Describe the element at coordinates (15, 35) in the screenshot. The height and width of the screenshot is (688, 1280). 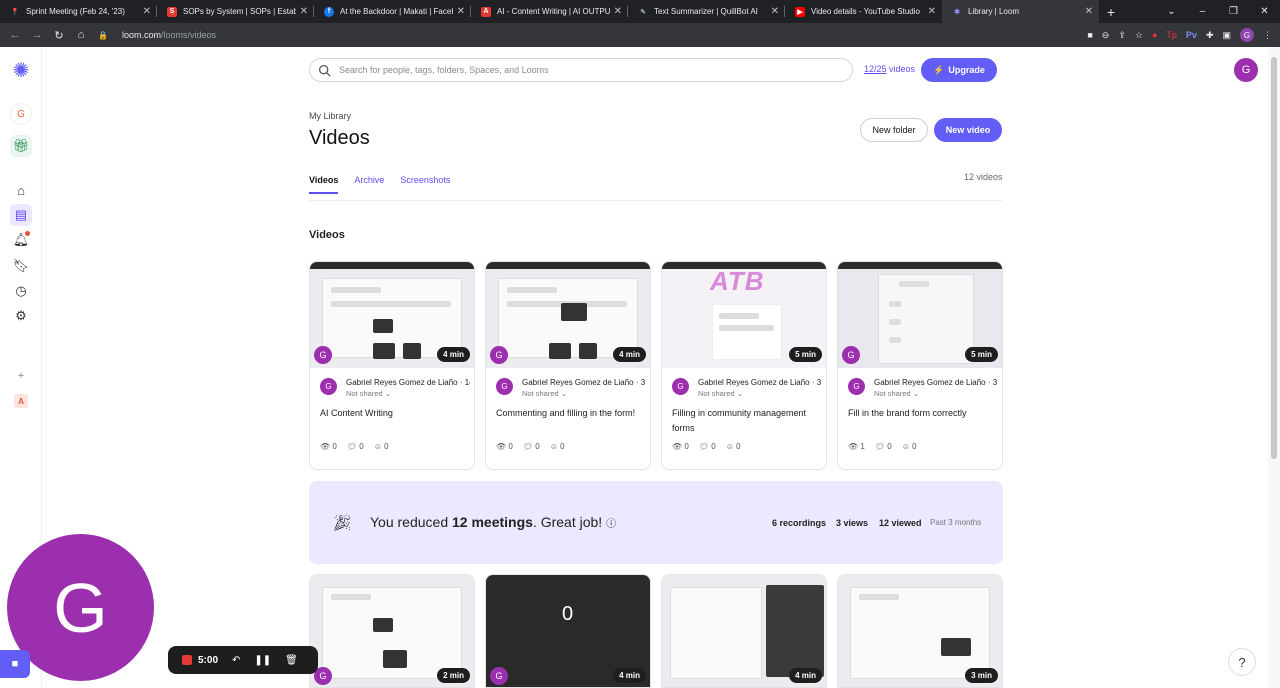
I see `back-icon: ←` at that location.